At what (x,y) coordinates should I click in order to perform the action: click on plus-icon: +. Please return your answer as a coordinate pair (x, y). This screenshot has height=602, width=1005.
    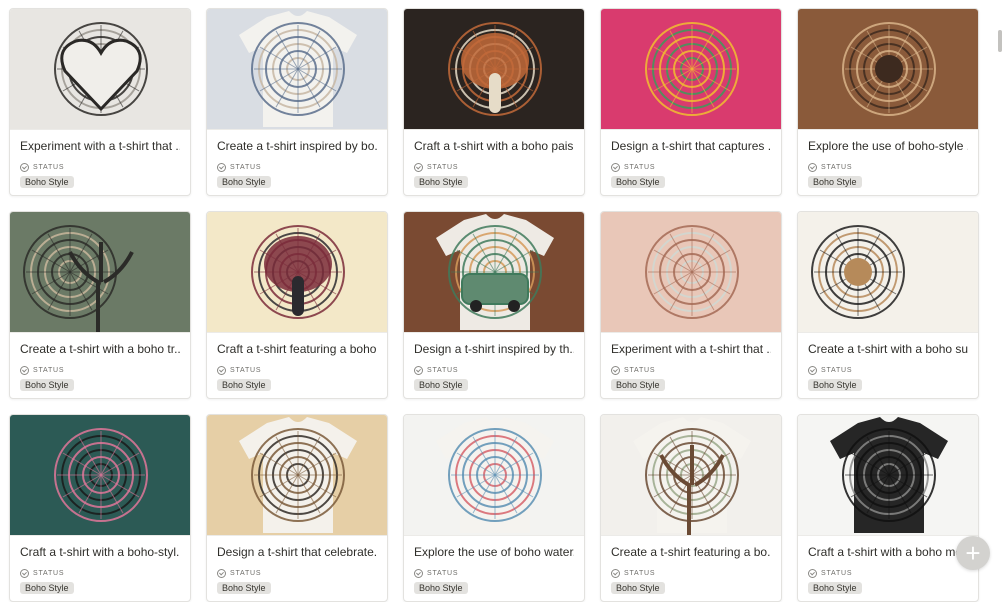
    Looking at the image, I should click on (973, 553).